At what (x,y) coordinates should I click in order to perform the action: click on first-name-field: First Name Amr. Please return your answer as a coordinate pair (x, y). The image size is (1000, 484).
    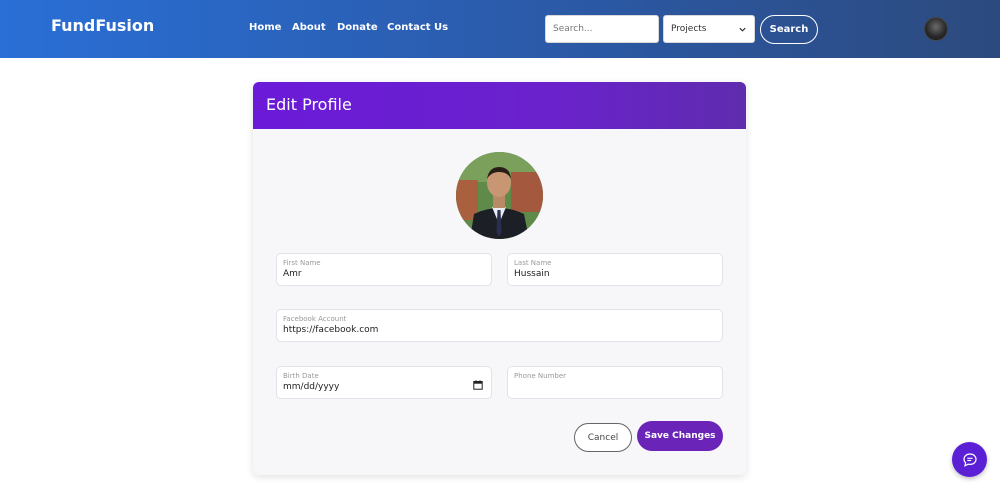
    Looking at the image, I should click on (384, 269).